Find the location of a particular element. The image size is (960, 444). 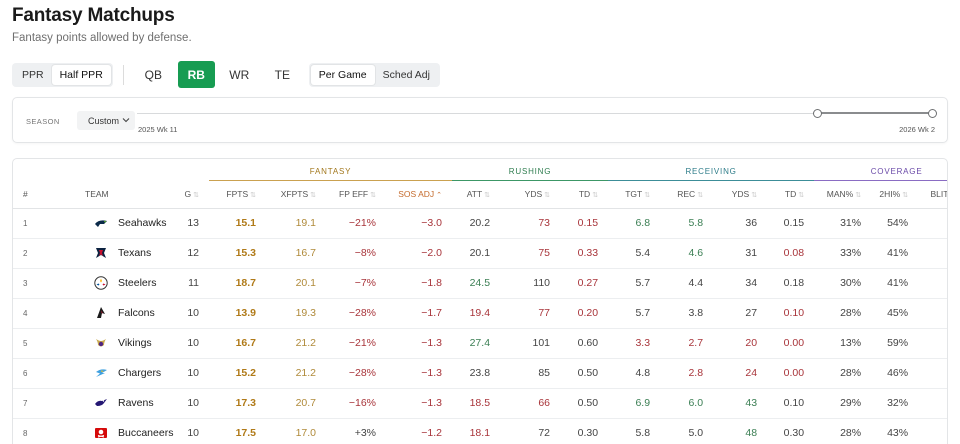

twohi-cell: 32% is located at coordinates (895, 403).